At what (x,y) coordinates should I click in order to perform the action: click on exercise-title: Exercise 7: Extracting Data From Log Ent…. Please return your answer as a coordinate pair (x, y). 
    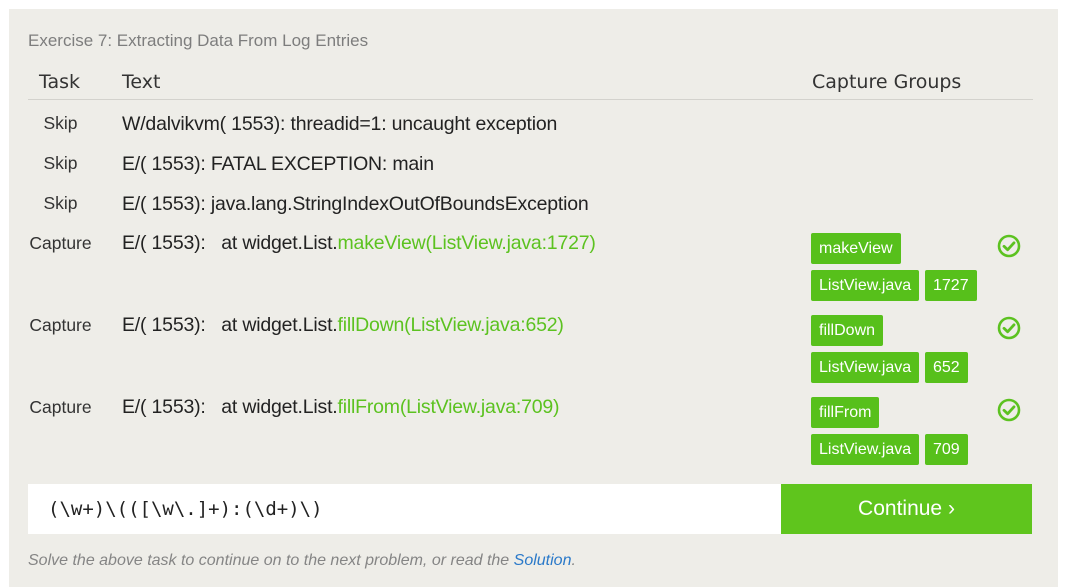
    Looking at the image, I should click on (198, 40).